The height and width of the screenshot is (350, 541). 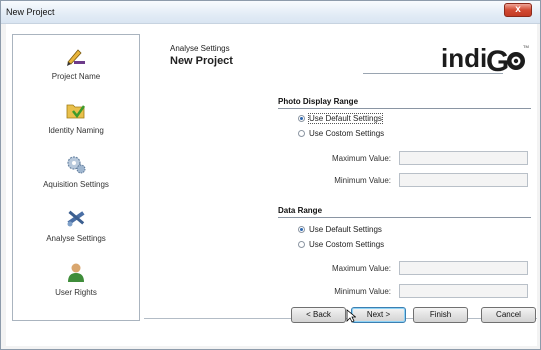 What do you see at coordinates (464, 58) in the screenshot?
I see `svg-text: indi` at bounding box center [464, 58].